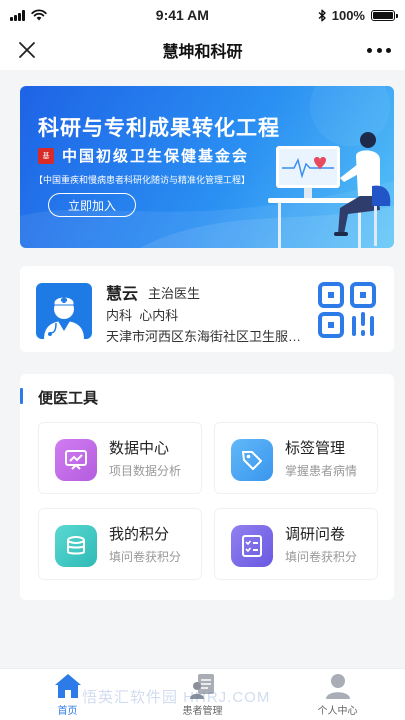 The width and height of the screenshot is (405, 720). I want to click on tab-label: 首页, so click(67, 711).